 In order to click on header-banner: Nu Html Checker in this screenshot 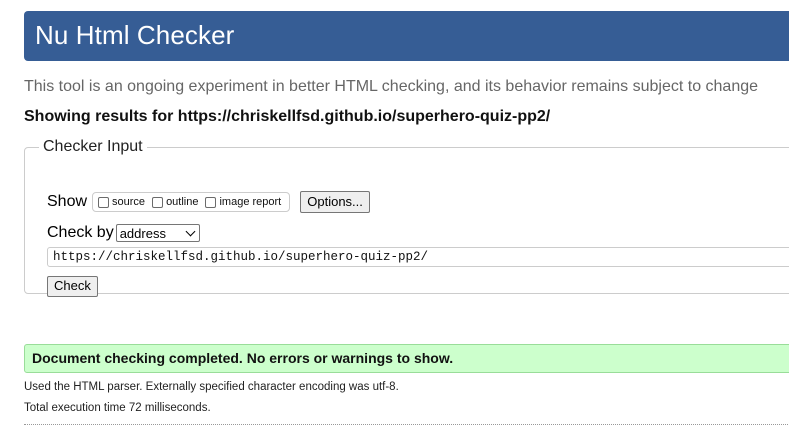, I will do `click(406, 36)`.